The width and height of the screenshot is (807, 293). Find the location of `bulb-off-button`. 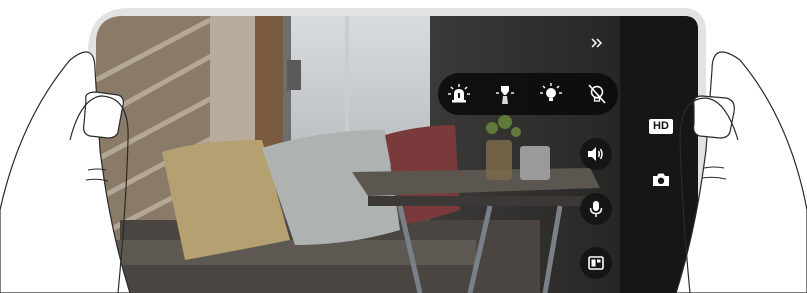

bulb-off-button is located at coordinates (597, 94).